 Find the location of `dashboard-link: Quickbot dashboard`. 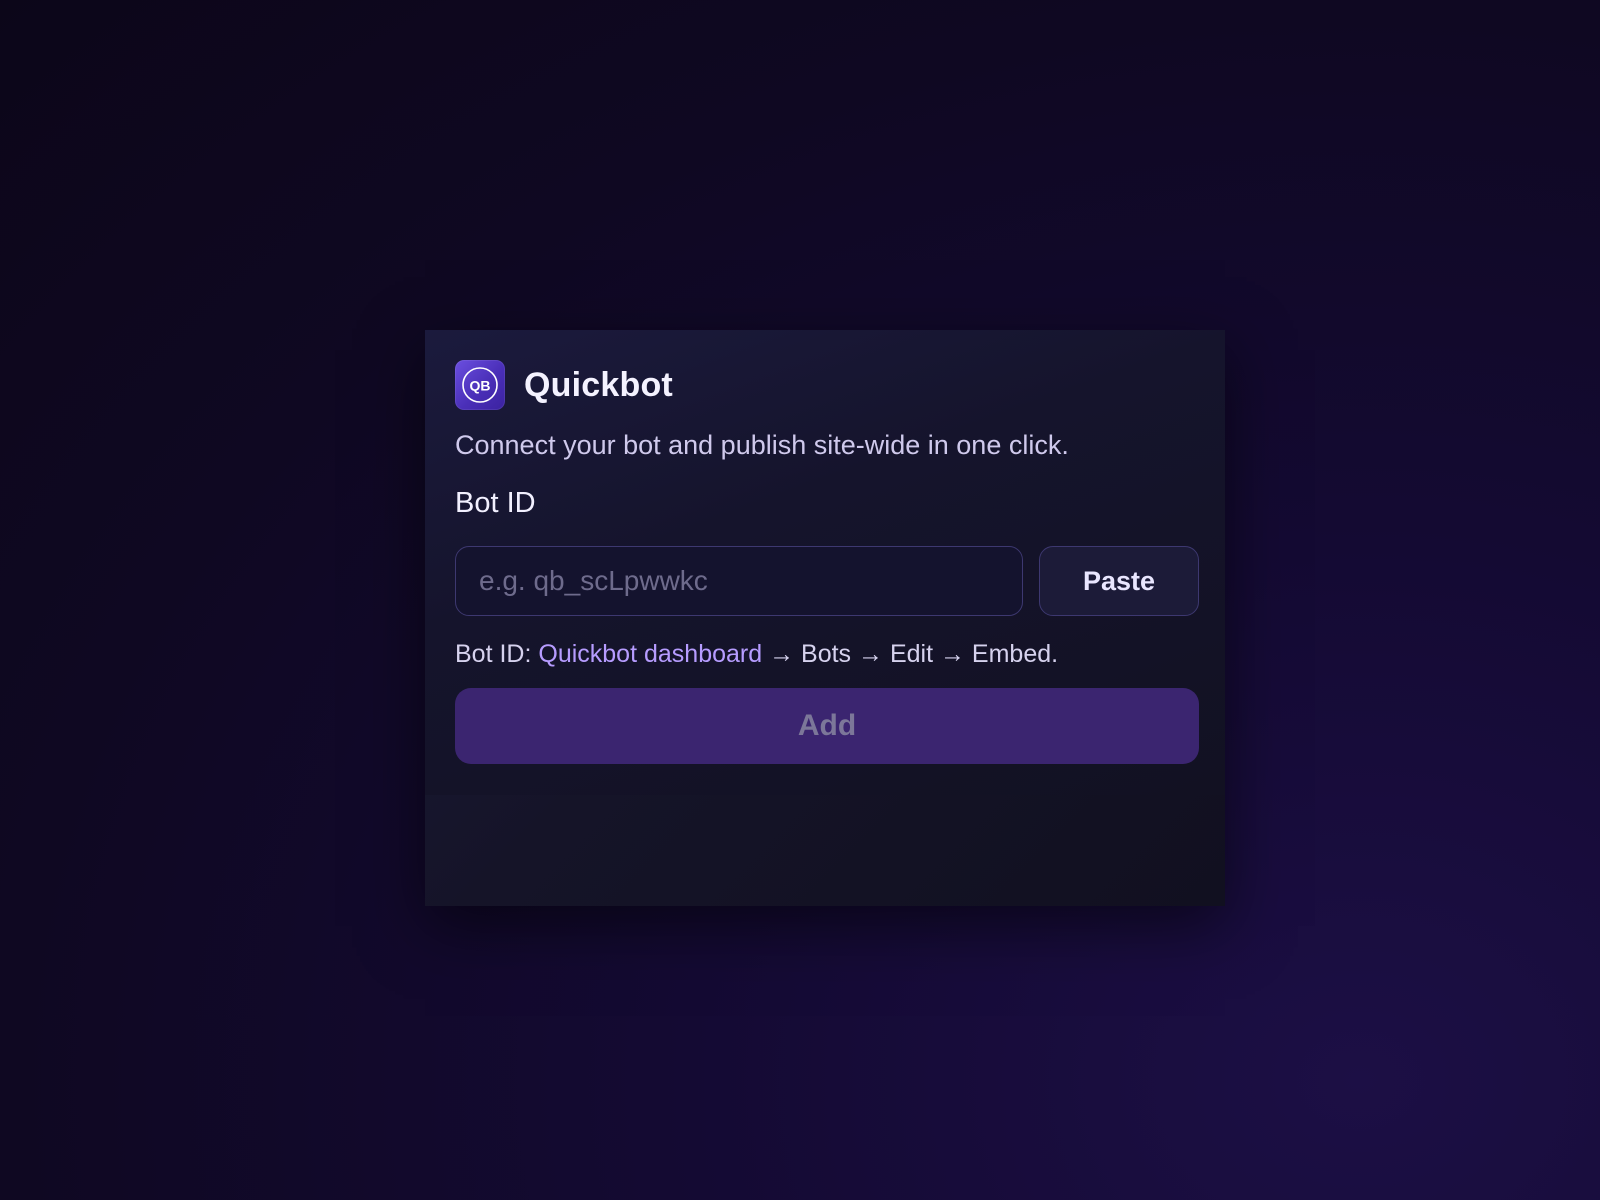

dashboard-link: Quickbot dashboard is located at coordinates (650, 654).